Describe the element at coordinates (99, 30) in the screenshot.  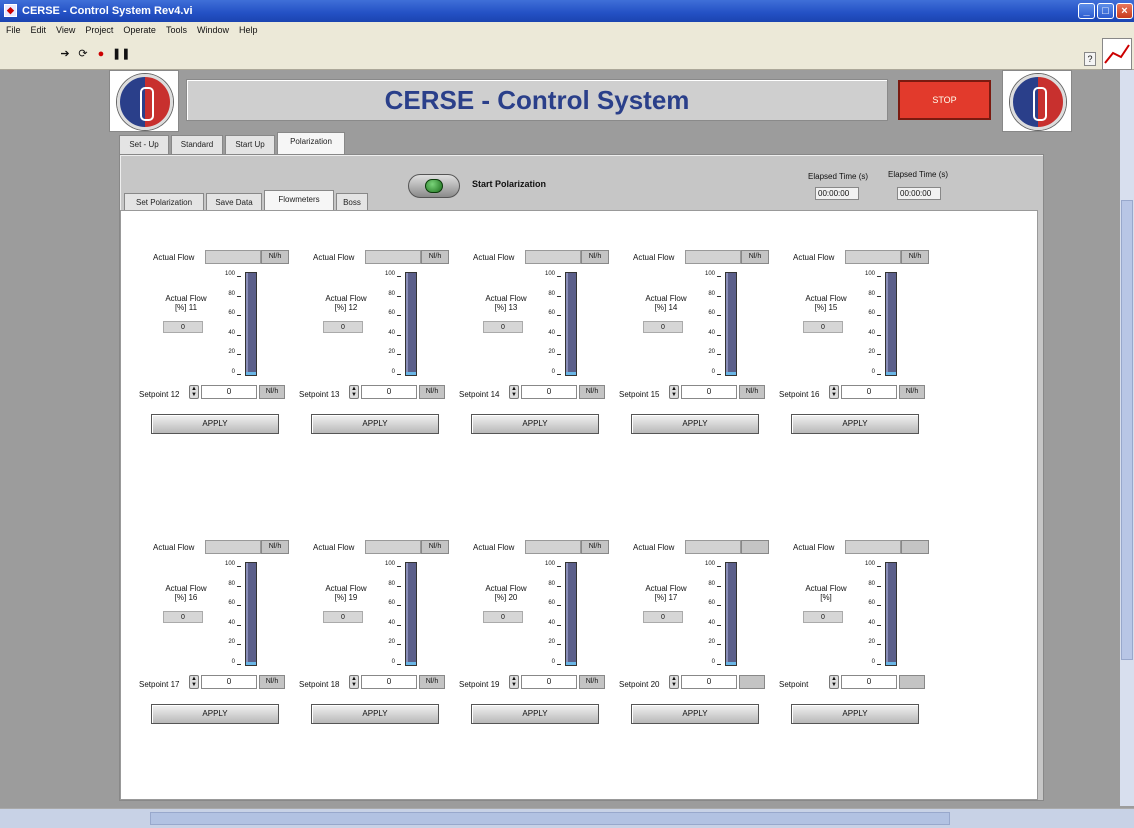
I see `menu-project: Project` at that location.